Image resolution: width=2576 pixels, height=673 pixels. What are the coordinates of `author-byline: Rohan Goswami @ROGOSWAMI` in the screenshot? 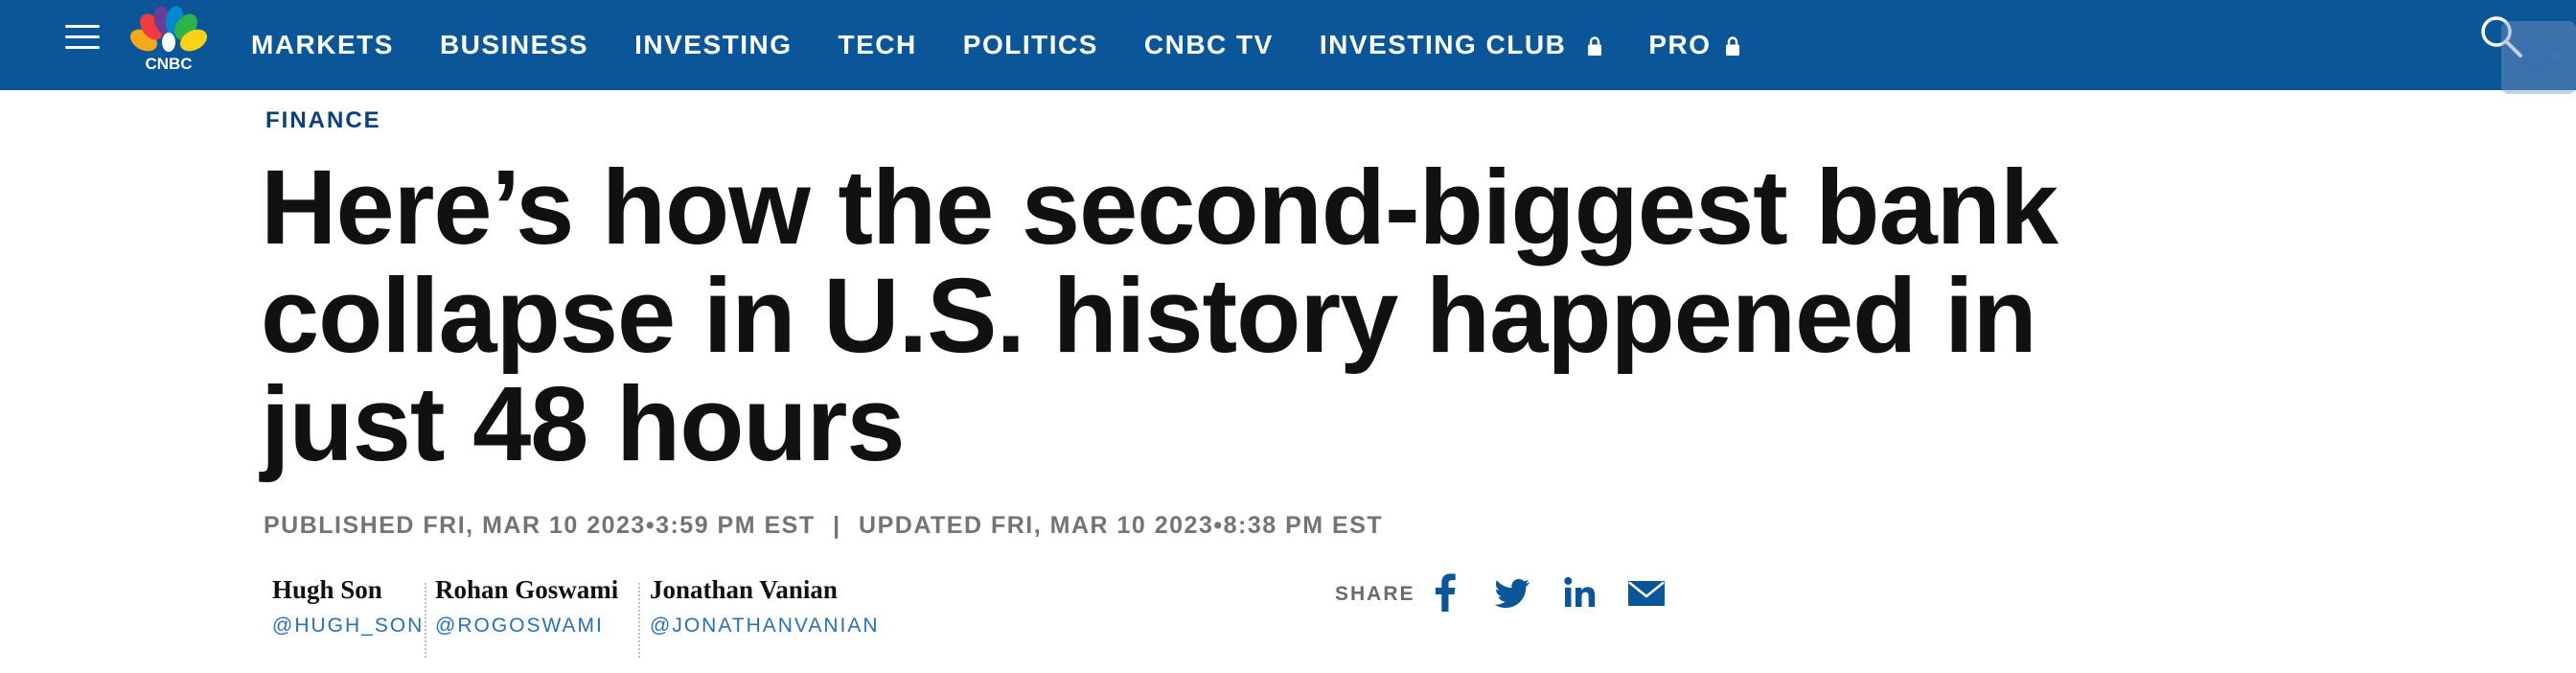 It's located at (526, 606).